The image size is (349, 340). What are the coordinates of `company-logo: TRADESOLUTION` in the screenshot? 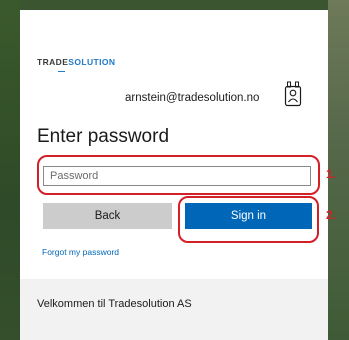 It's located at (76, 63).